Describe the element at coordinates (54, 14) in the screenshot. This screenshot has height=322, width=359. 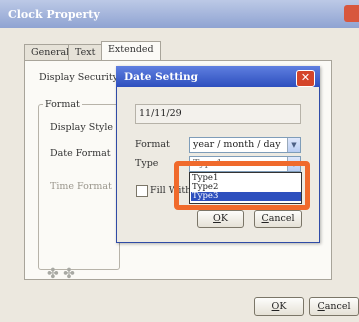
I see `window-title: Clock Property` at that location.